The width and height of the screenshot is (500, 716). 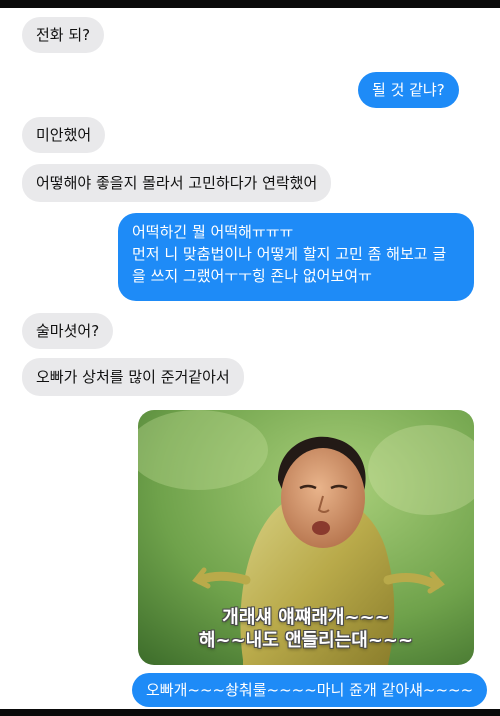 I want to click on message-line: 어떡하긴 뭘 어떡해ㅠㅠㅠ, so click(x=213, y=232).